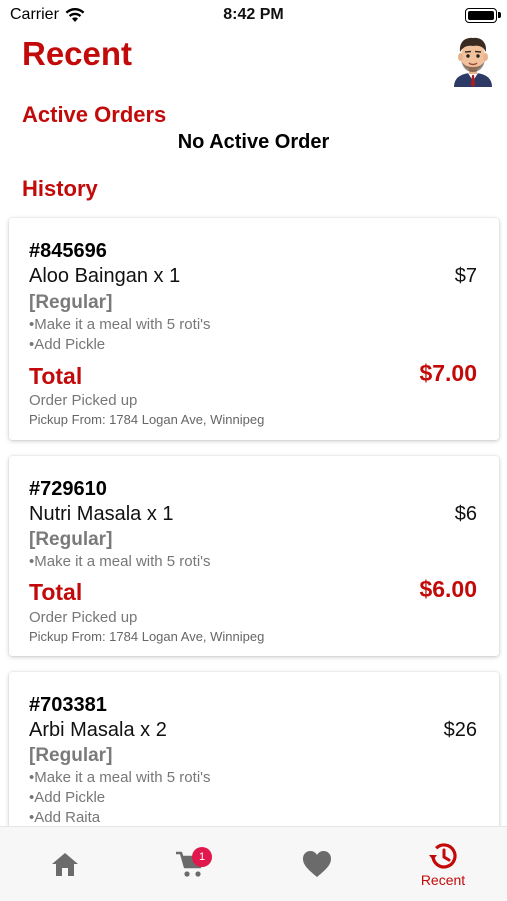 The image size is (507, 901). Describe the element at coordinates (68, 251) in the screenshot. I see `order-id: #845696` at that location.